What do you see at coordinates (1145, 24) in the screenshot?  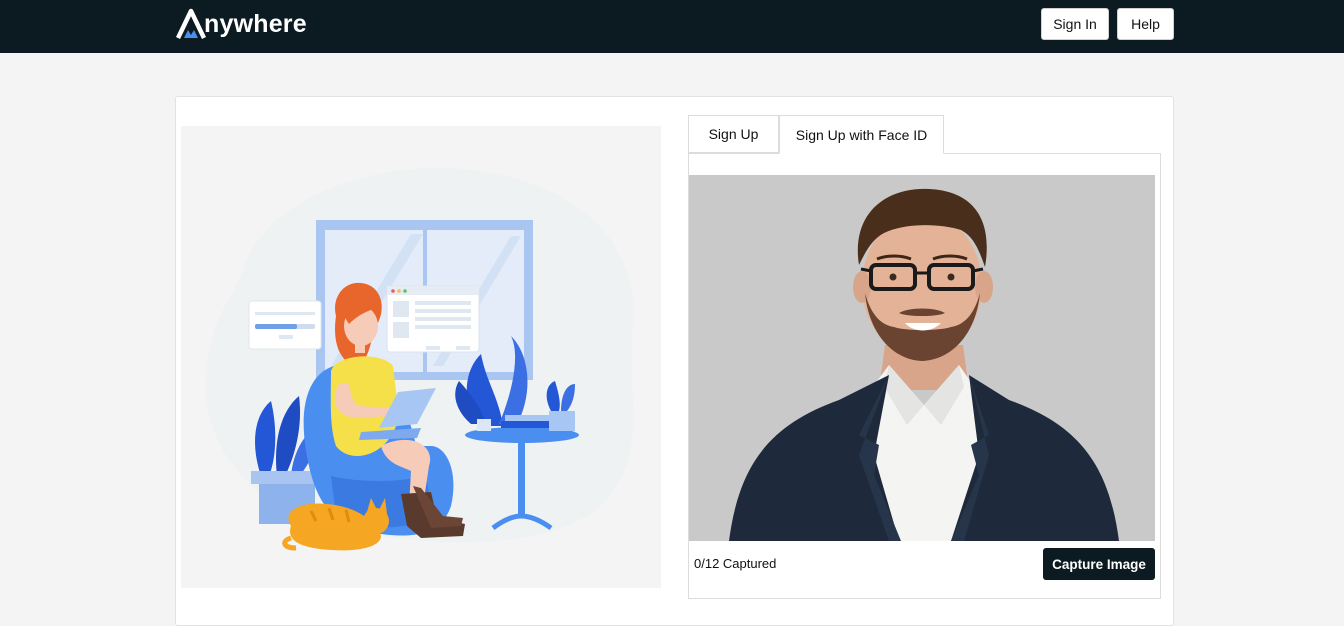 I see `help-button: Help` at bounding box center [1145, 24].